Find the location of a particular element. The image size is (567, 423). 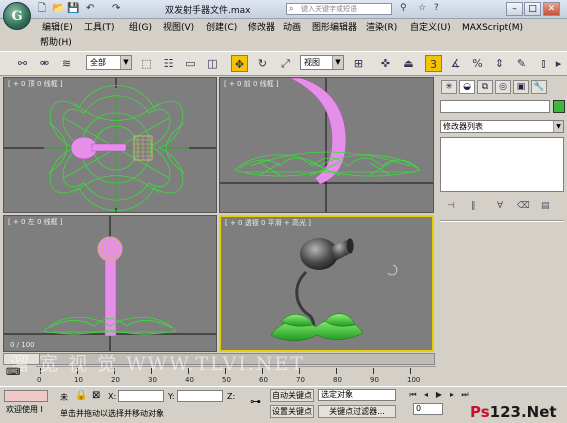

create-tab-icon: ✳ is located at coordinates (449, 87).